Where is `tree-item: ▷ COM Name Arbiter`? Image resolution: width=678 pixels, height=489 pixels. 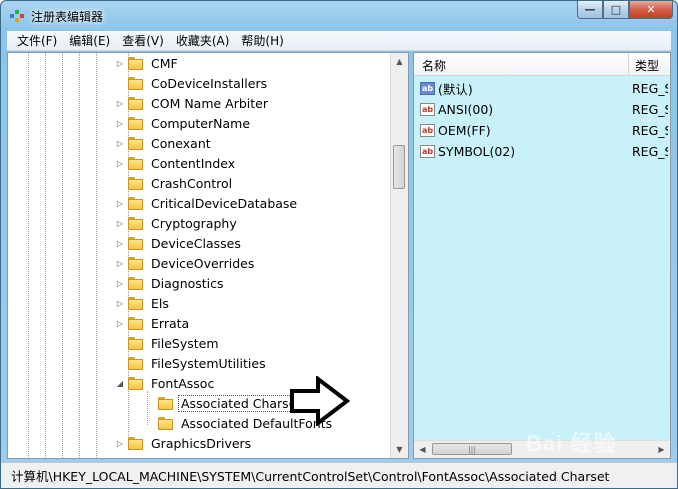 tree-item: ▷ COM Name Arbiter is located at coordinates (192, 103).